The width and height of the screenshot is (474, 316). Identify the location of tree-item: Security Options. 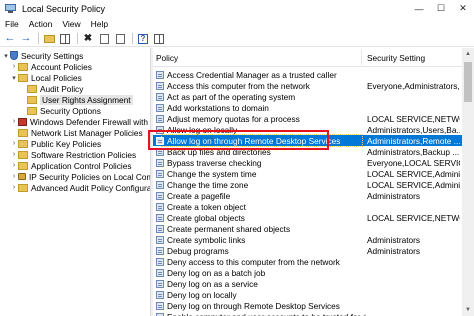
(60, 110).